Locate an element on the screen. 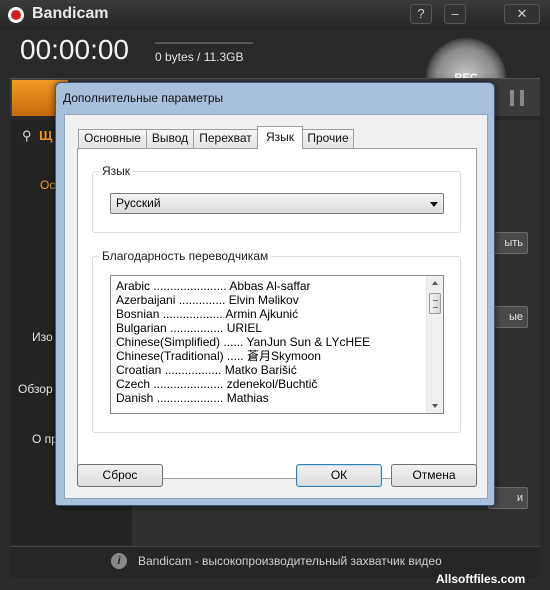 The image size is (550, 590). sidebar-item-about: О пр is located at coordinates (45, 439).